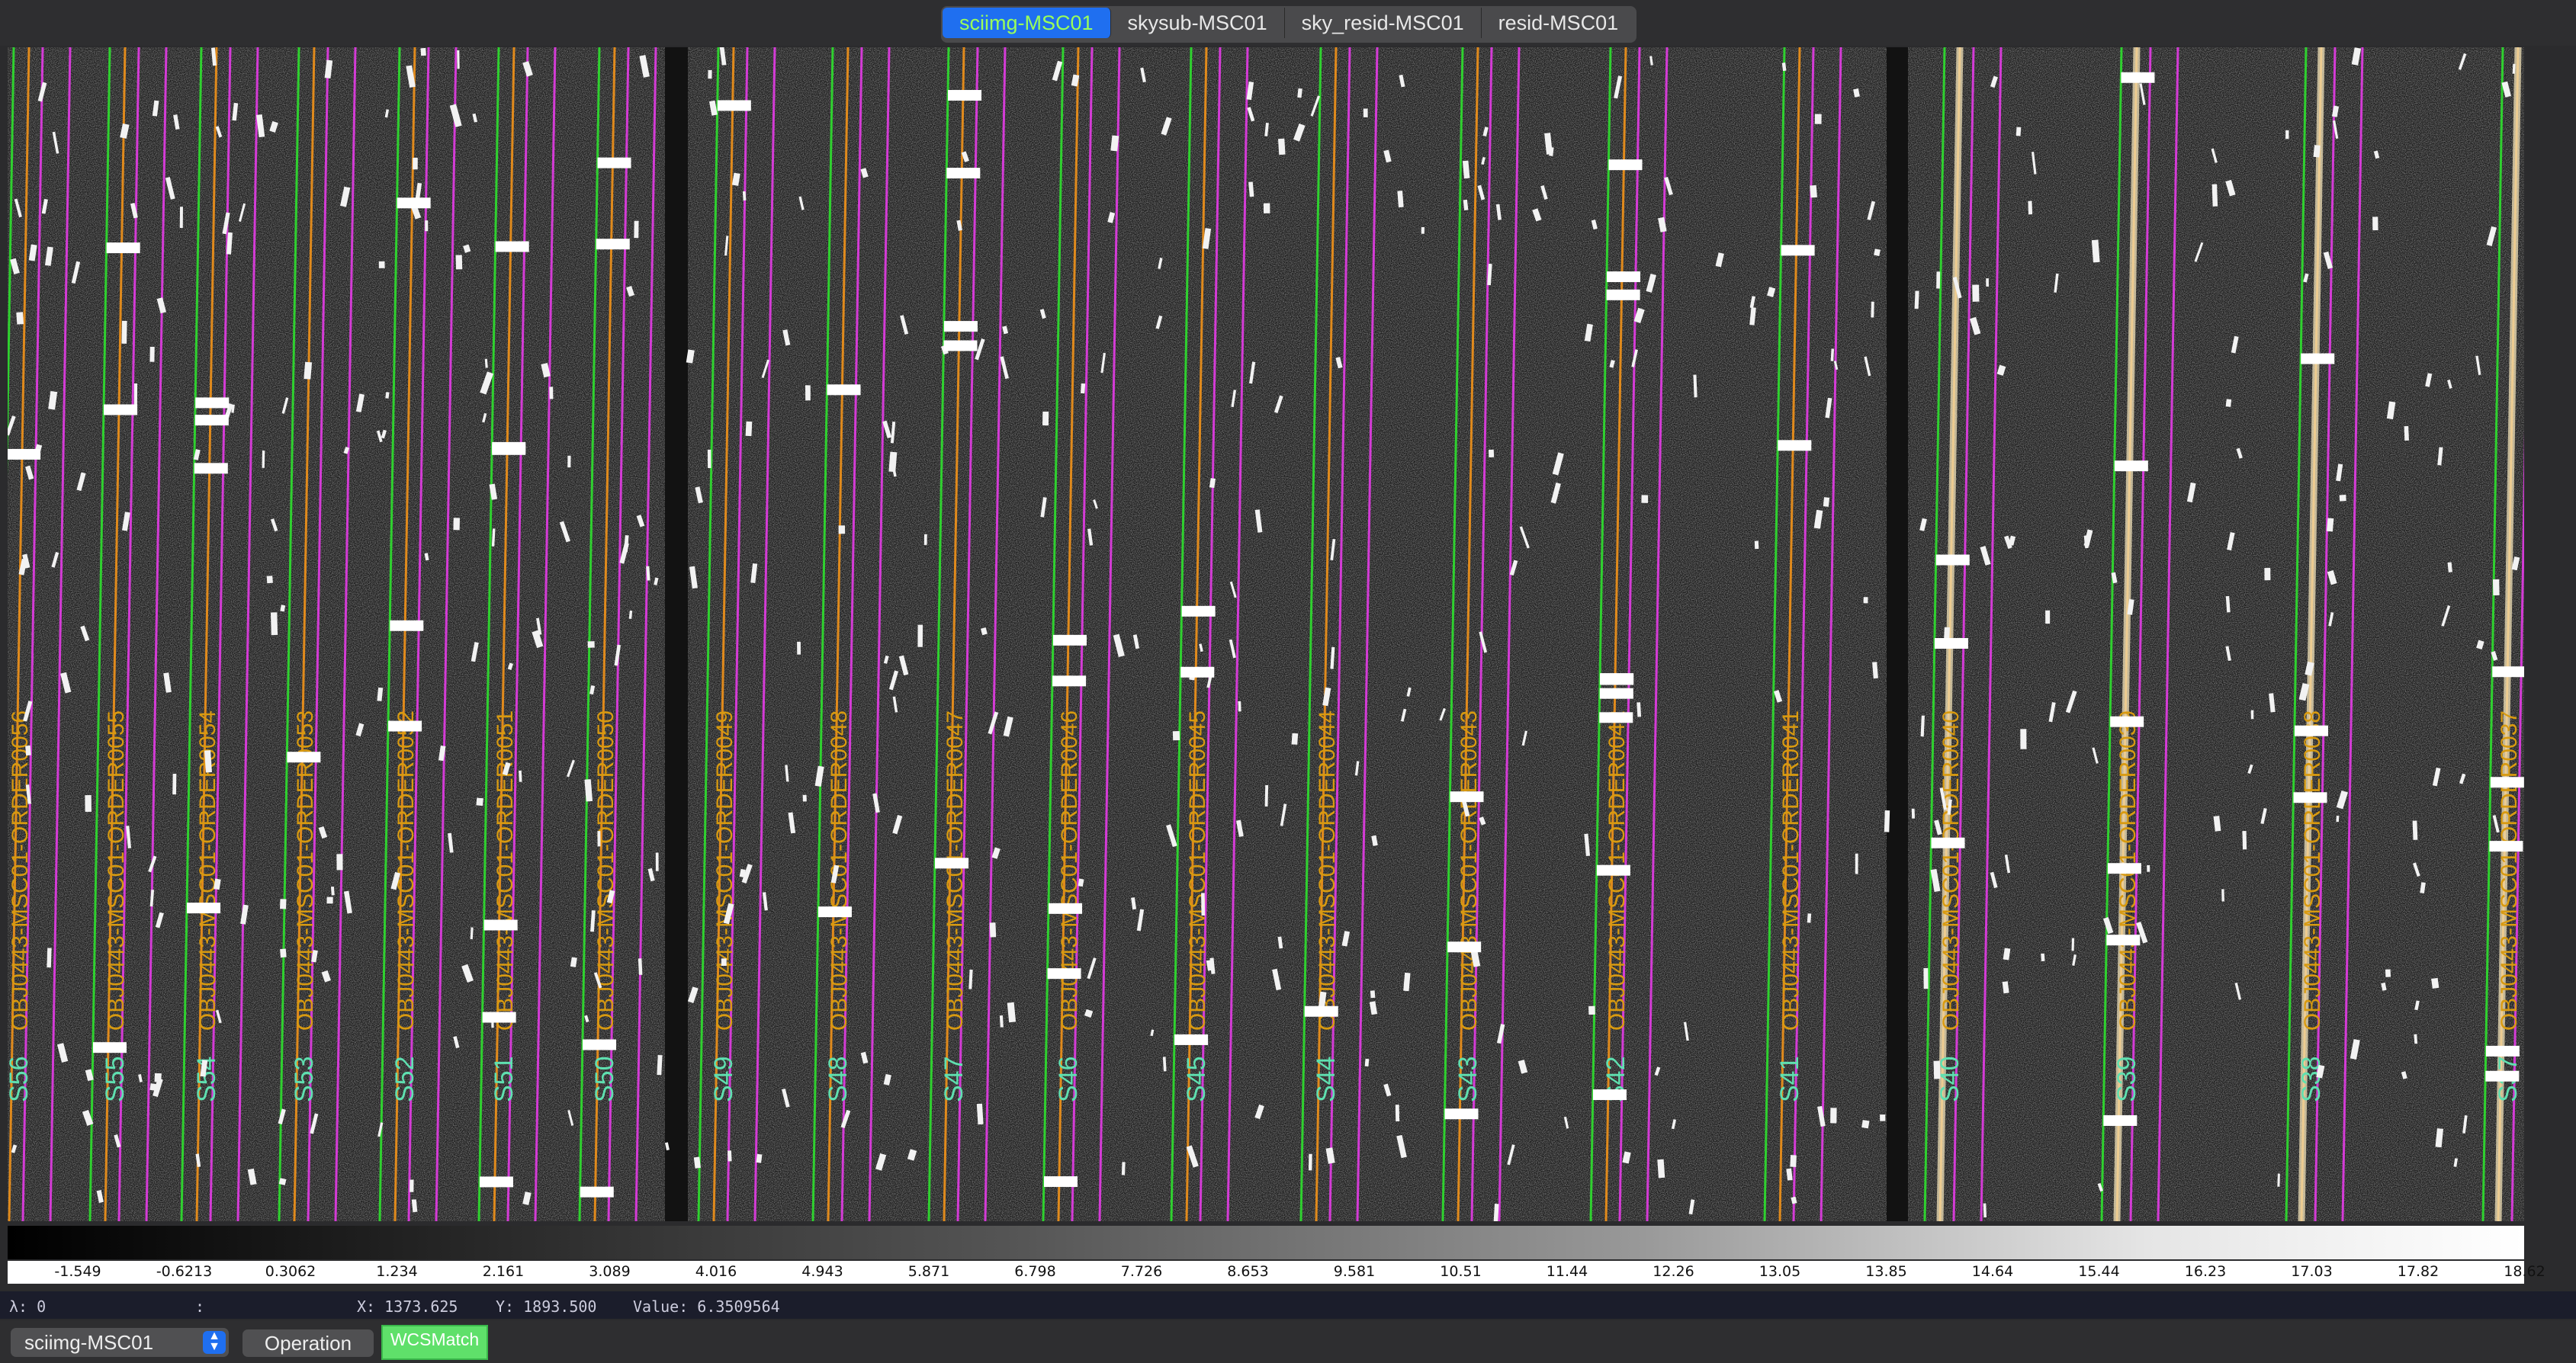  What do you see at coordinates (2418, 1271) in the screenshot?
I see `colorbar-tick-label: 17.82` at bounding box center [2418, 1271].